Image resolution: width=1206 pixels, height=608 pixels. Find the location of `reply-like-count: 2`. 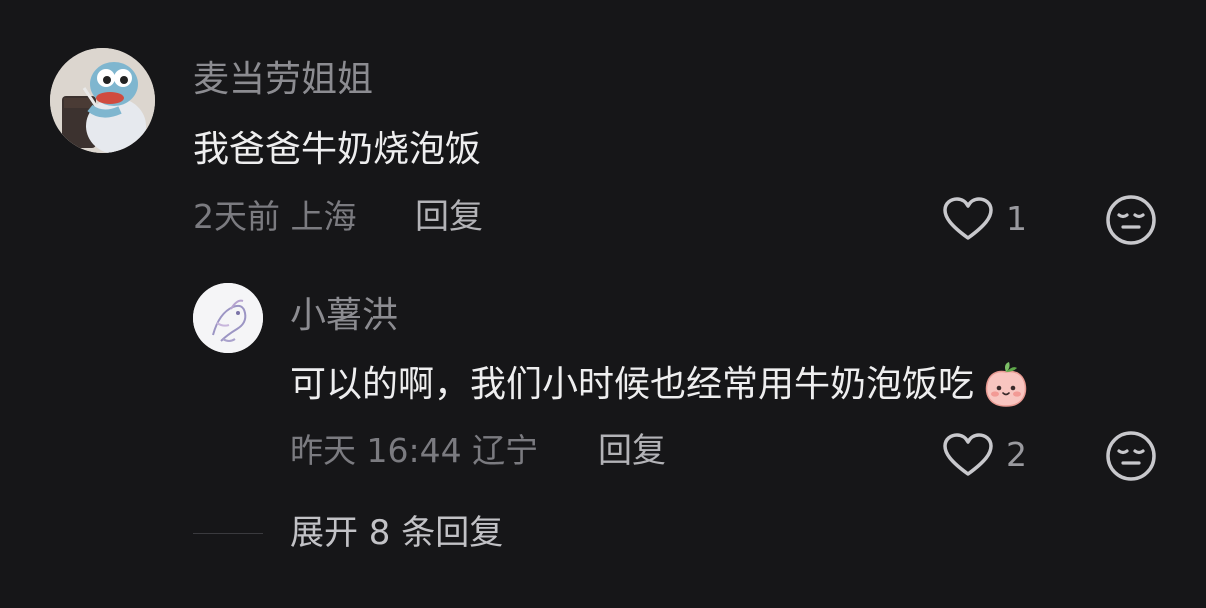

reply-like-count: 2 is located at coordinates (1016, 454).